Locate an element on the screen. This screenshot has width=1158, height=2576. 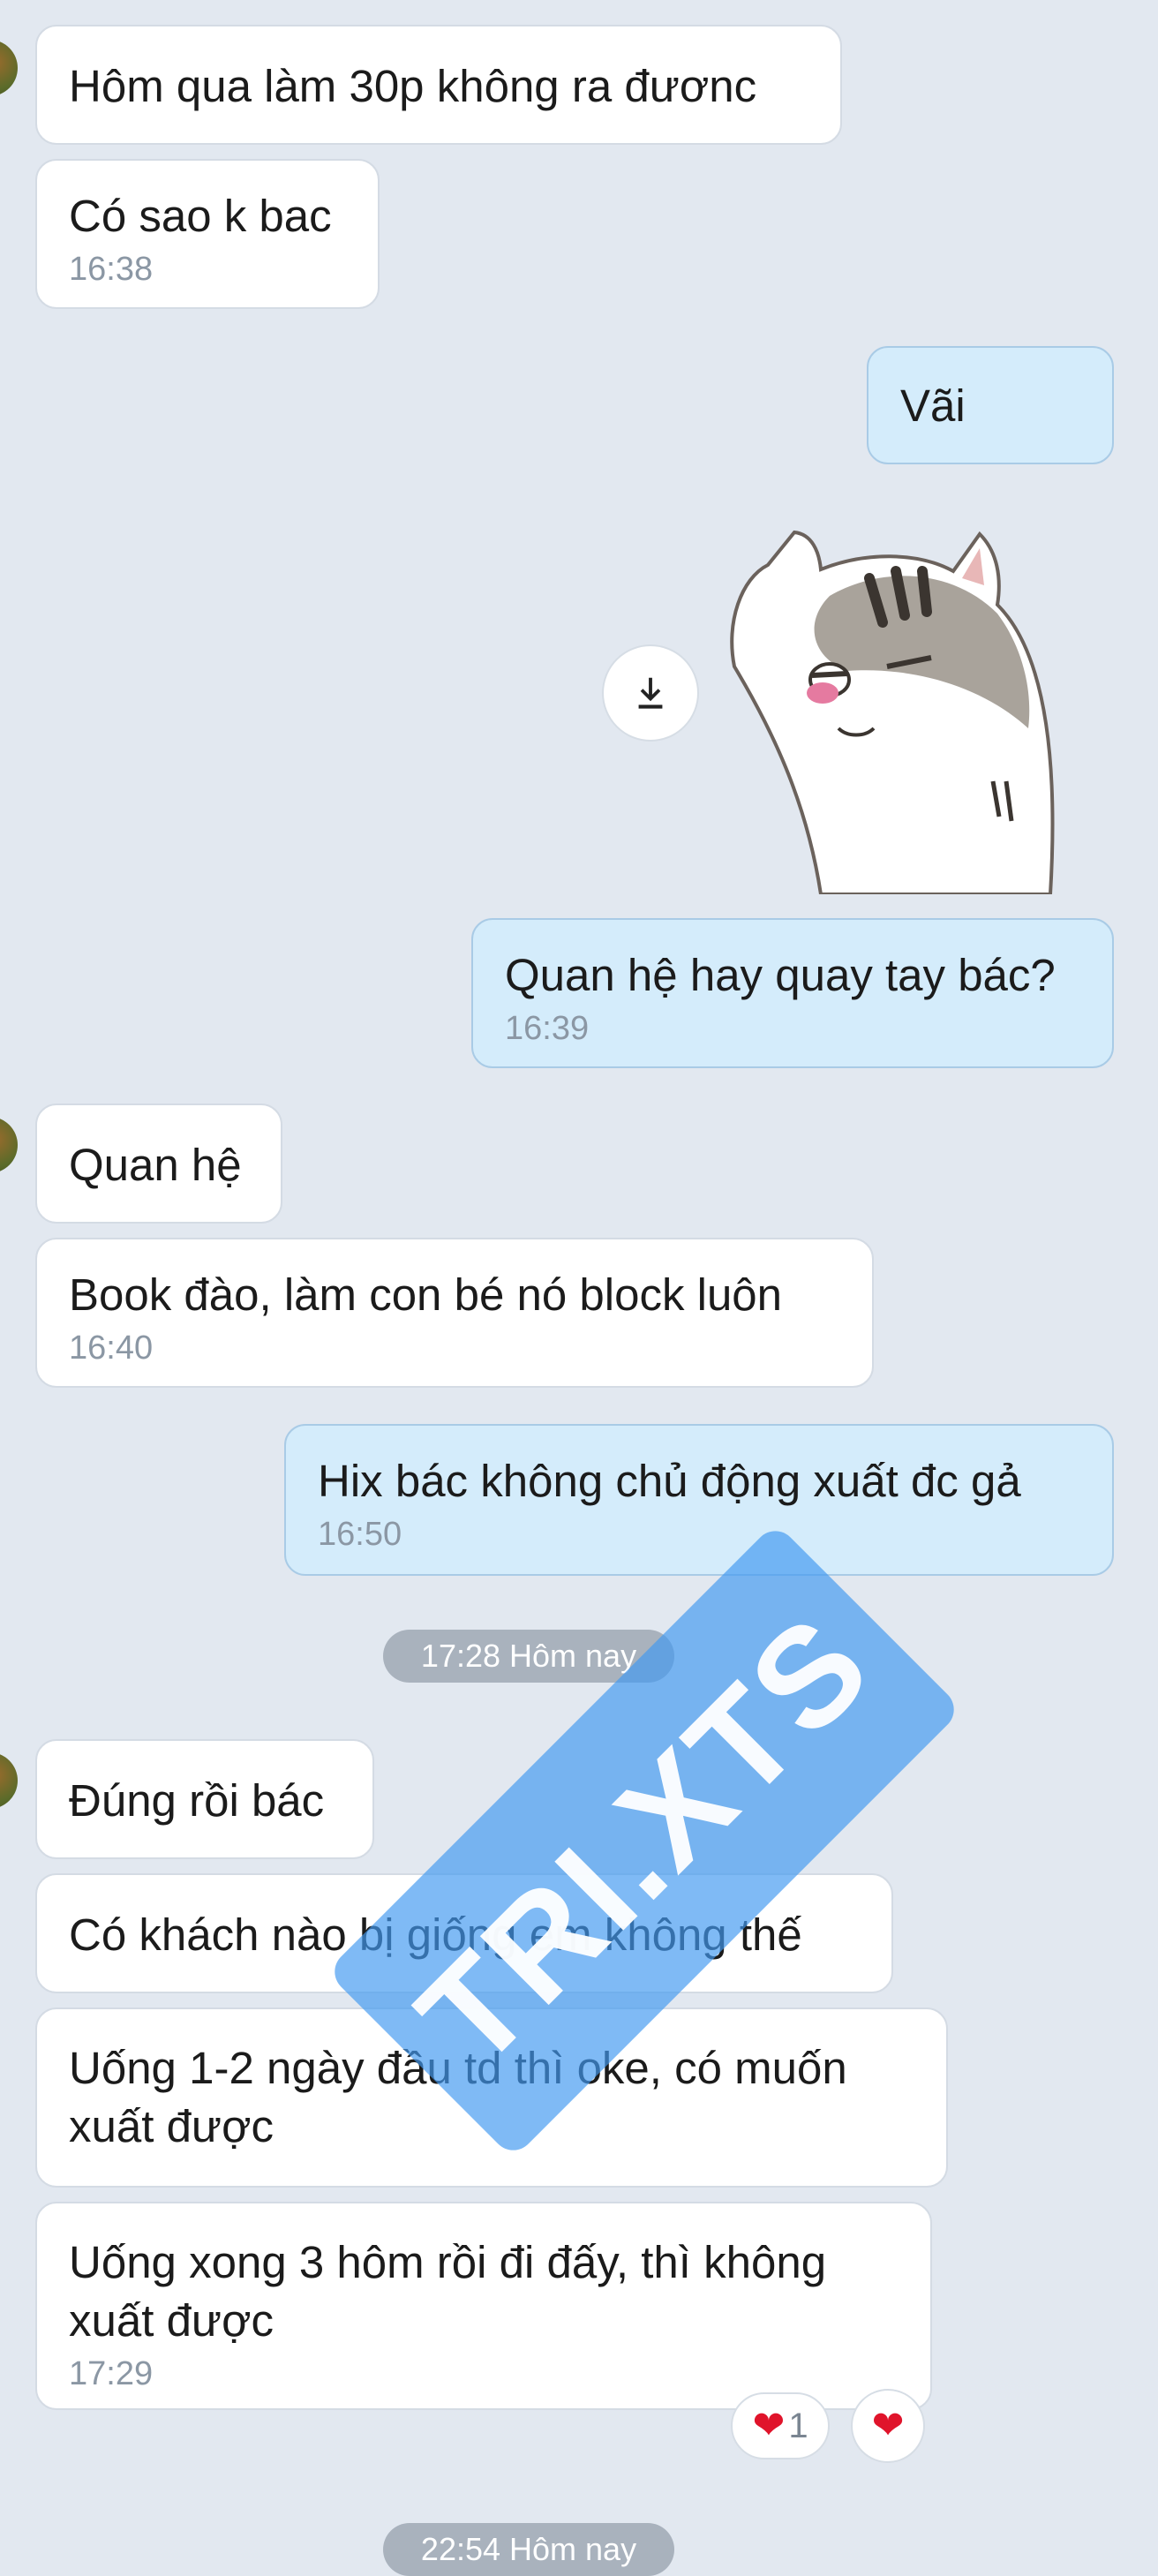
download-icon is located at coordinates (650, 693).